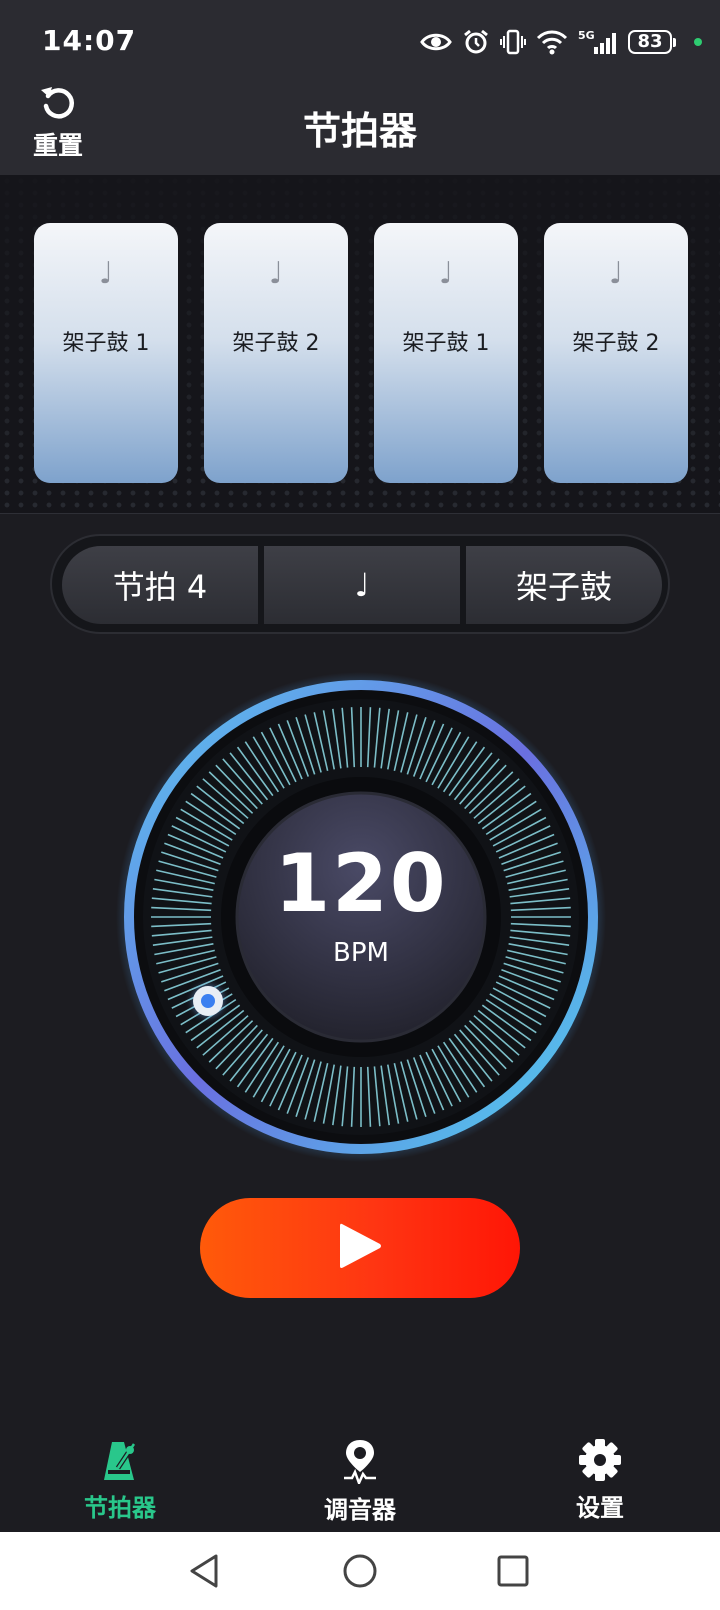 The width and height of the screenshot is (720, 1610). Describe the element at coordinates (120, 1460) in the screenshot. I see `metronome-icon` at that location.